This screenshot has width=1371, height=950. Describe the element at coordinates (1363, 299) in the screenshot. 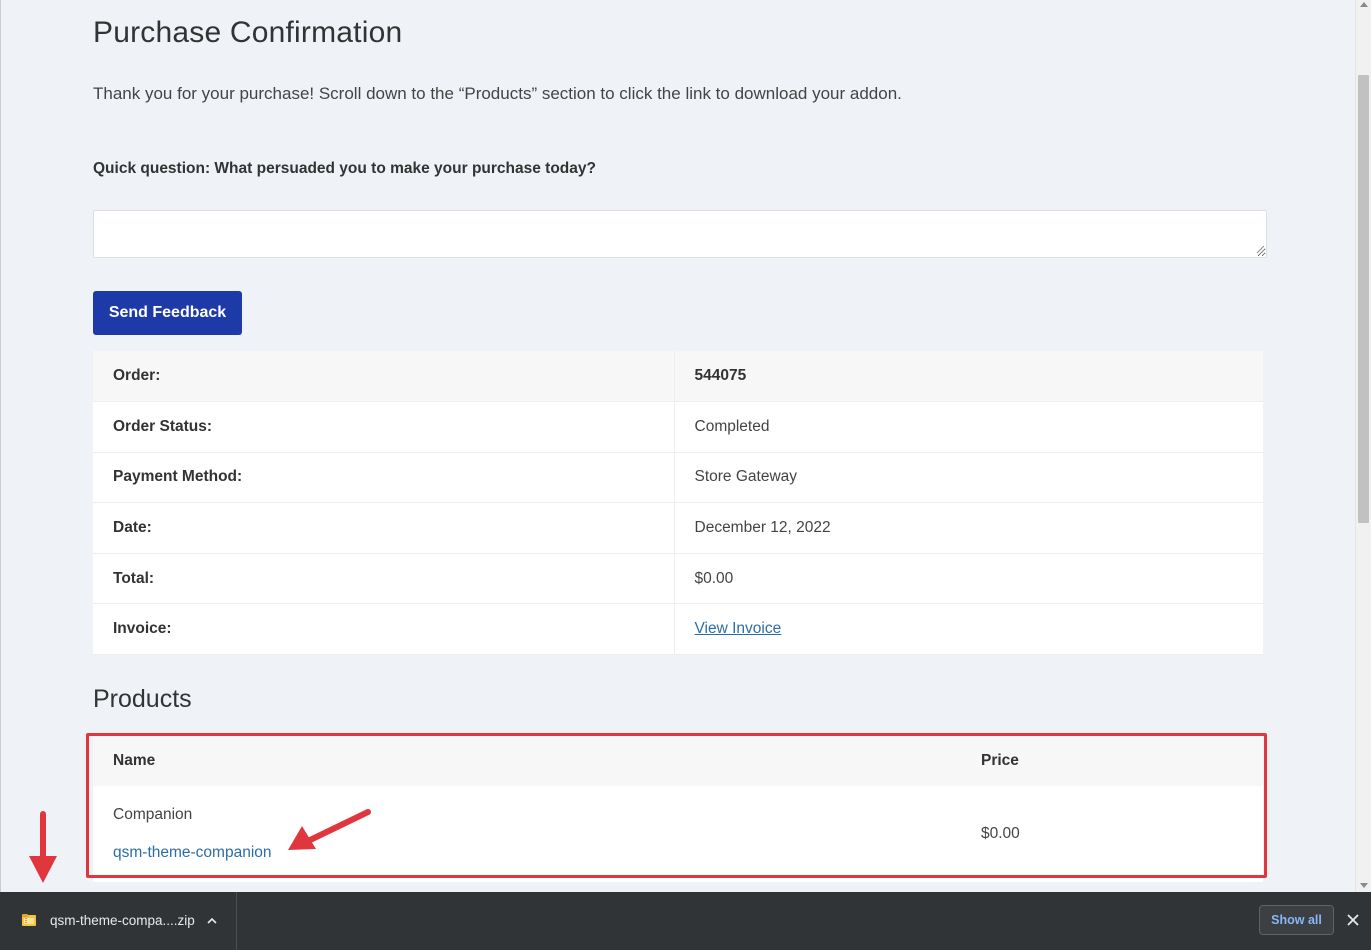

I see `scrollbar-thumb` at that location.